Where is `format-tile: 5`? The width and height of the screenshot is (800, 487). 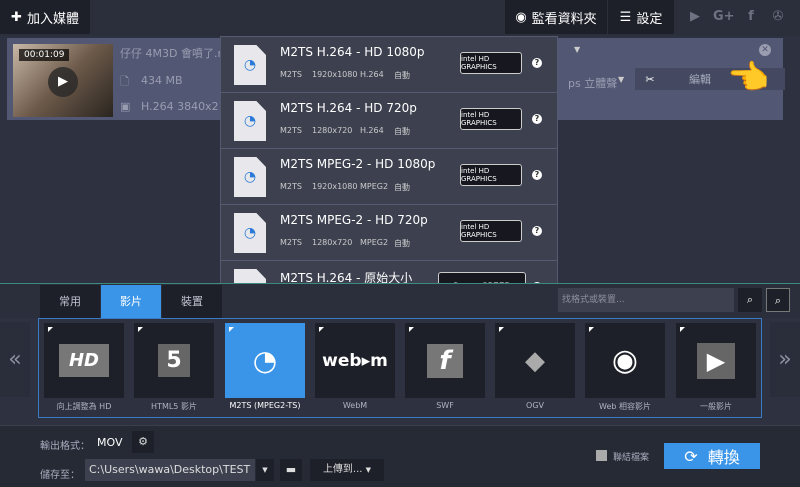
format-tile: 5 is located at coordinates (174, 360).